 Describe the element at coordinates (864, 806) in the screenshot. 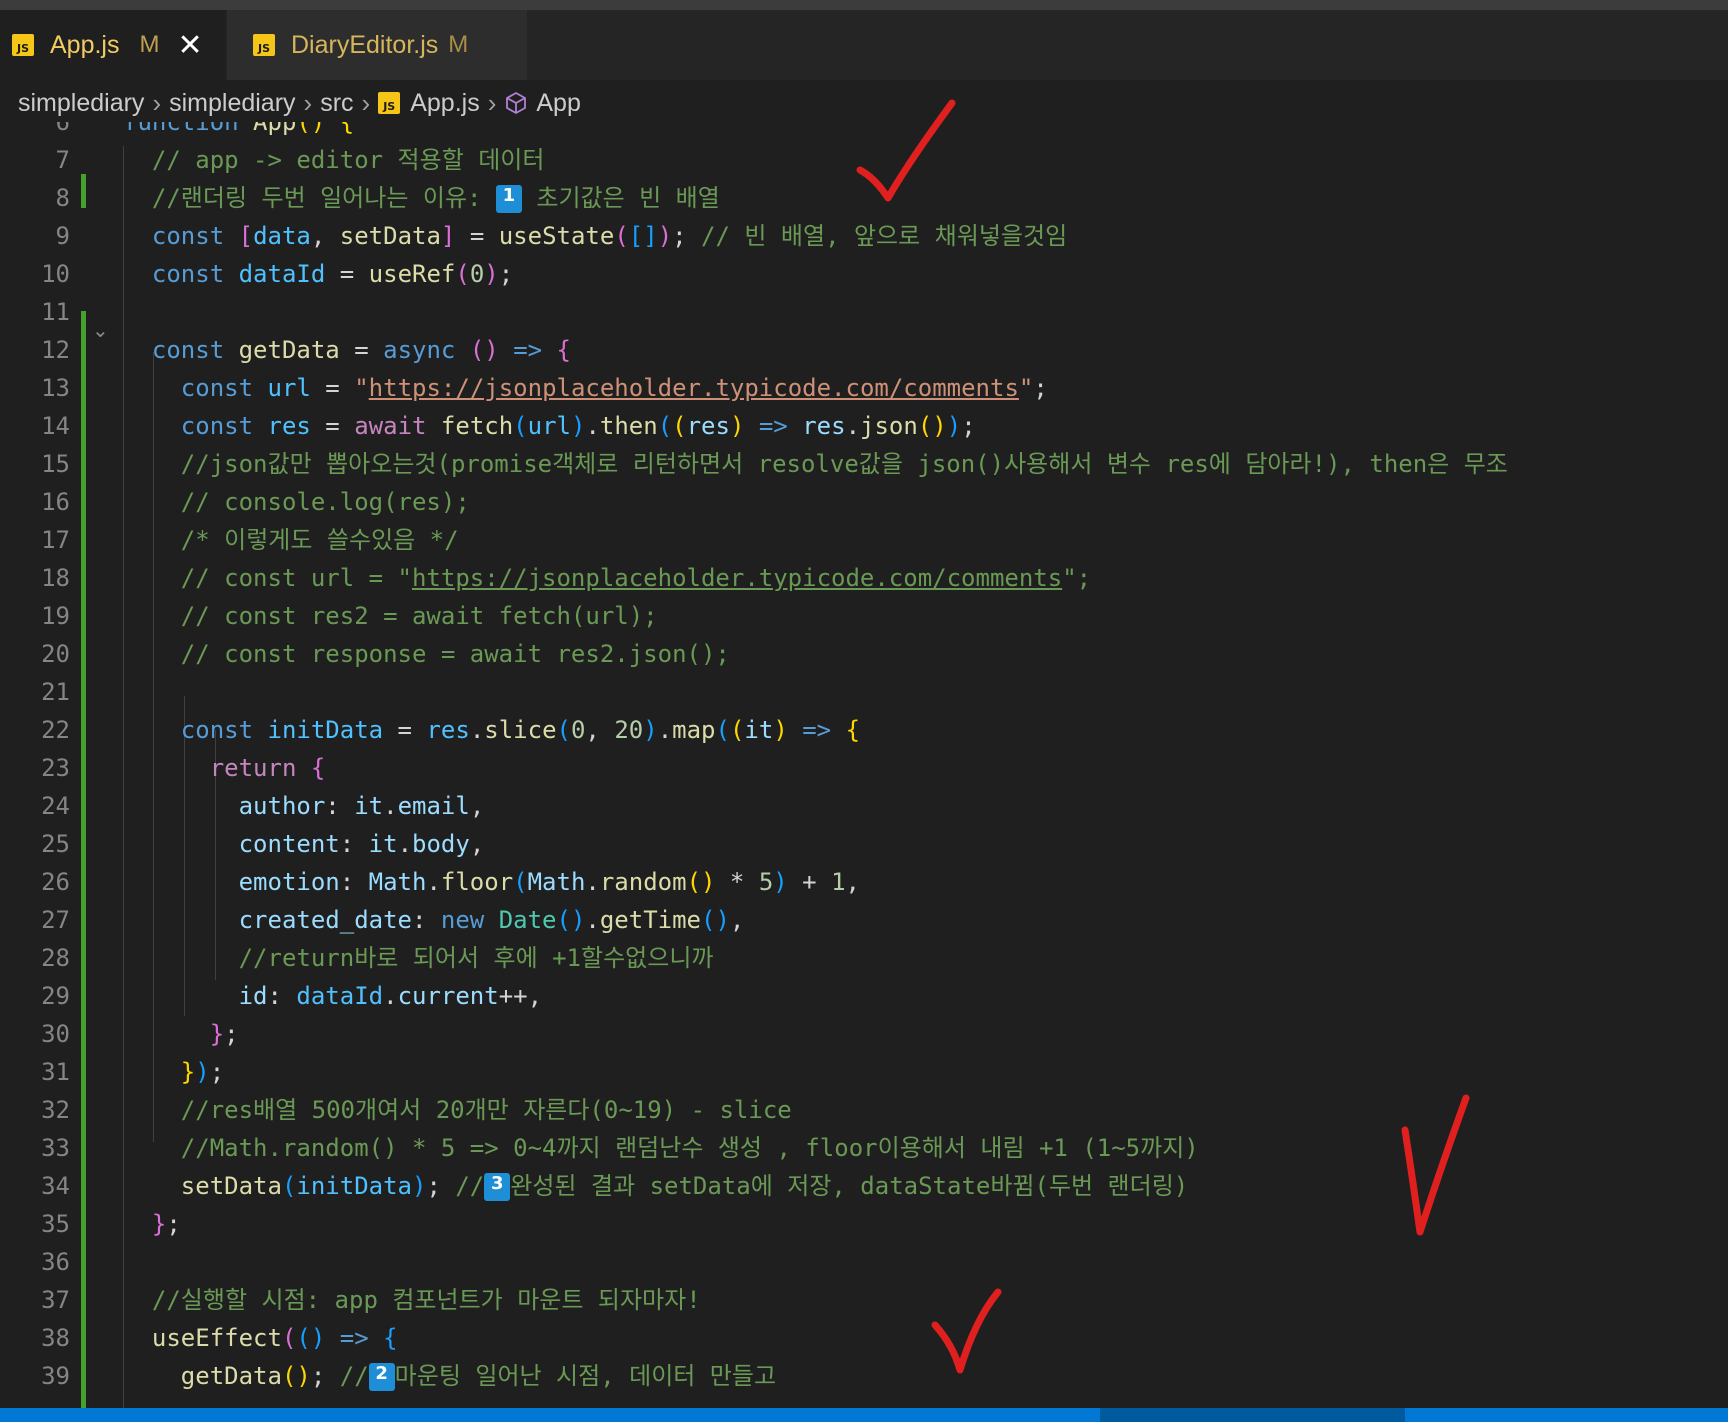

I see `code-line: 24 author: it.email,` at that location.